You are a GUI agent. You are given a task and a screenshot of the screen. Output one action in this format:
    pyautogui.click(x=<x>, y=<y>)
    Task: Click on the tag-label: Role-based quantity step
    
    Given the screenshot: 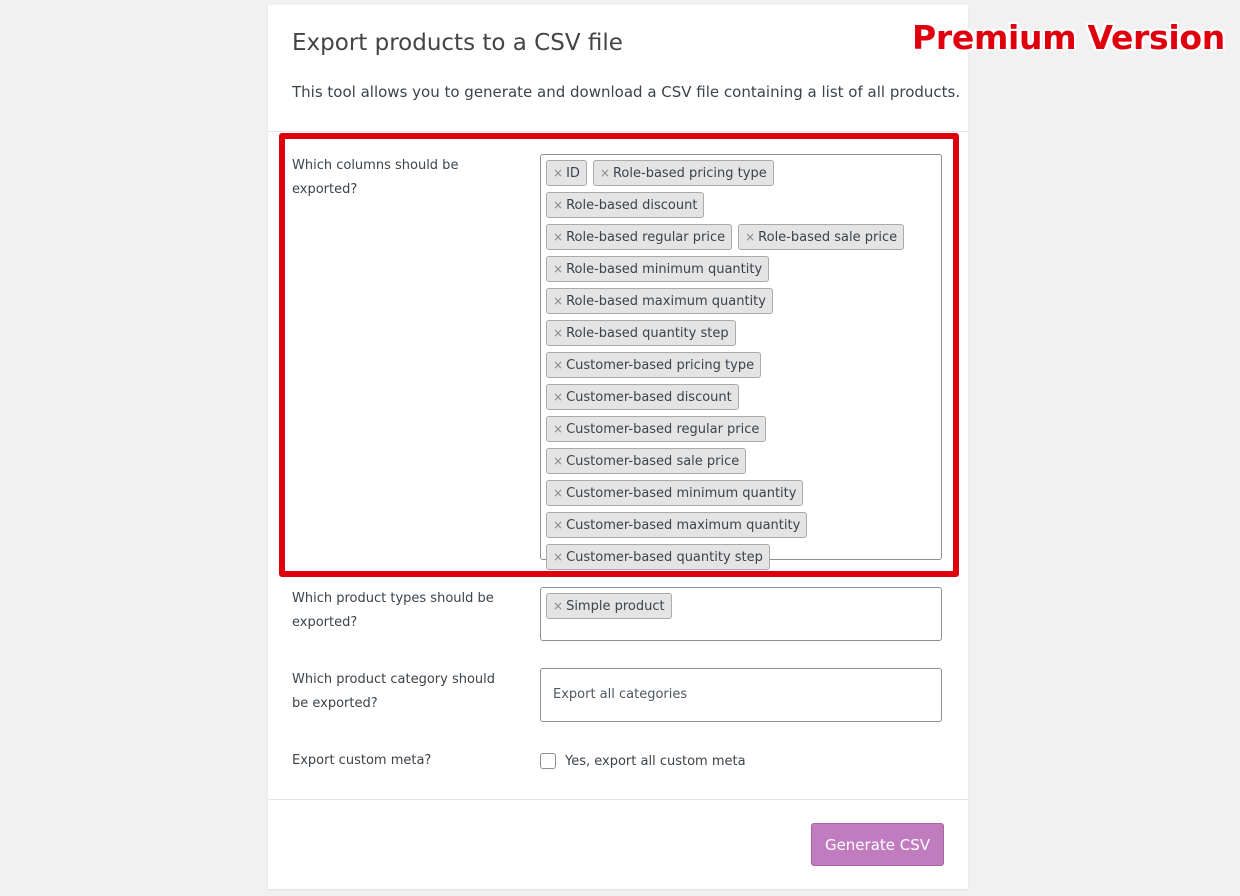 What is the action you would take?
    pyautogui.click(x=647, y=333)
    